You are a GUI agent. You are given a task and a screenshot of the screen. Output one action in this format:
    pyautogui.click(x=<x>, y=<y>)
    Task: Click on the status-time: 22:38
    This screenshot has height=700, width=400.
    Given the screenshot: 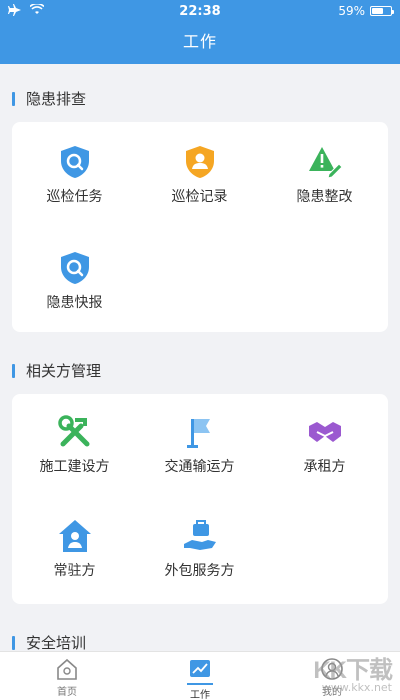 What is the action you would take?
    pyautogui.click(x=200, y=11)
    